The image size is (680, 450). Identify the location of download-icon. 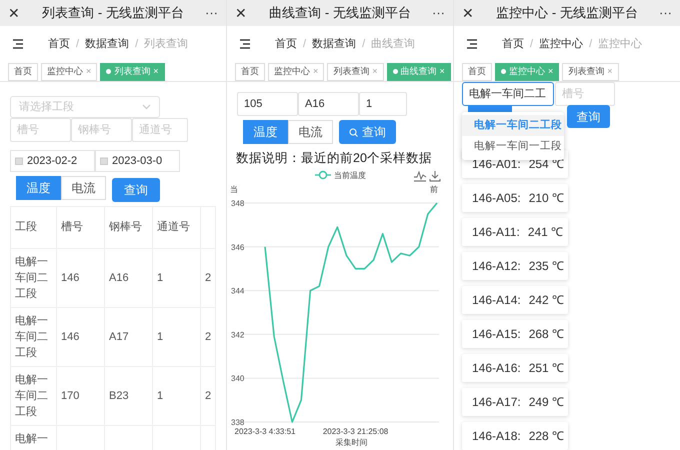
(435, 176).